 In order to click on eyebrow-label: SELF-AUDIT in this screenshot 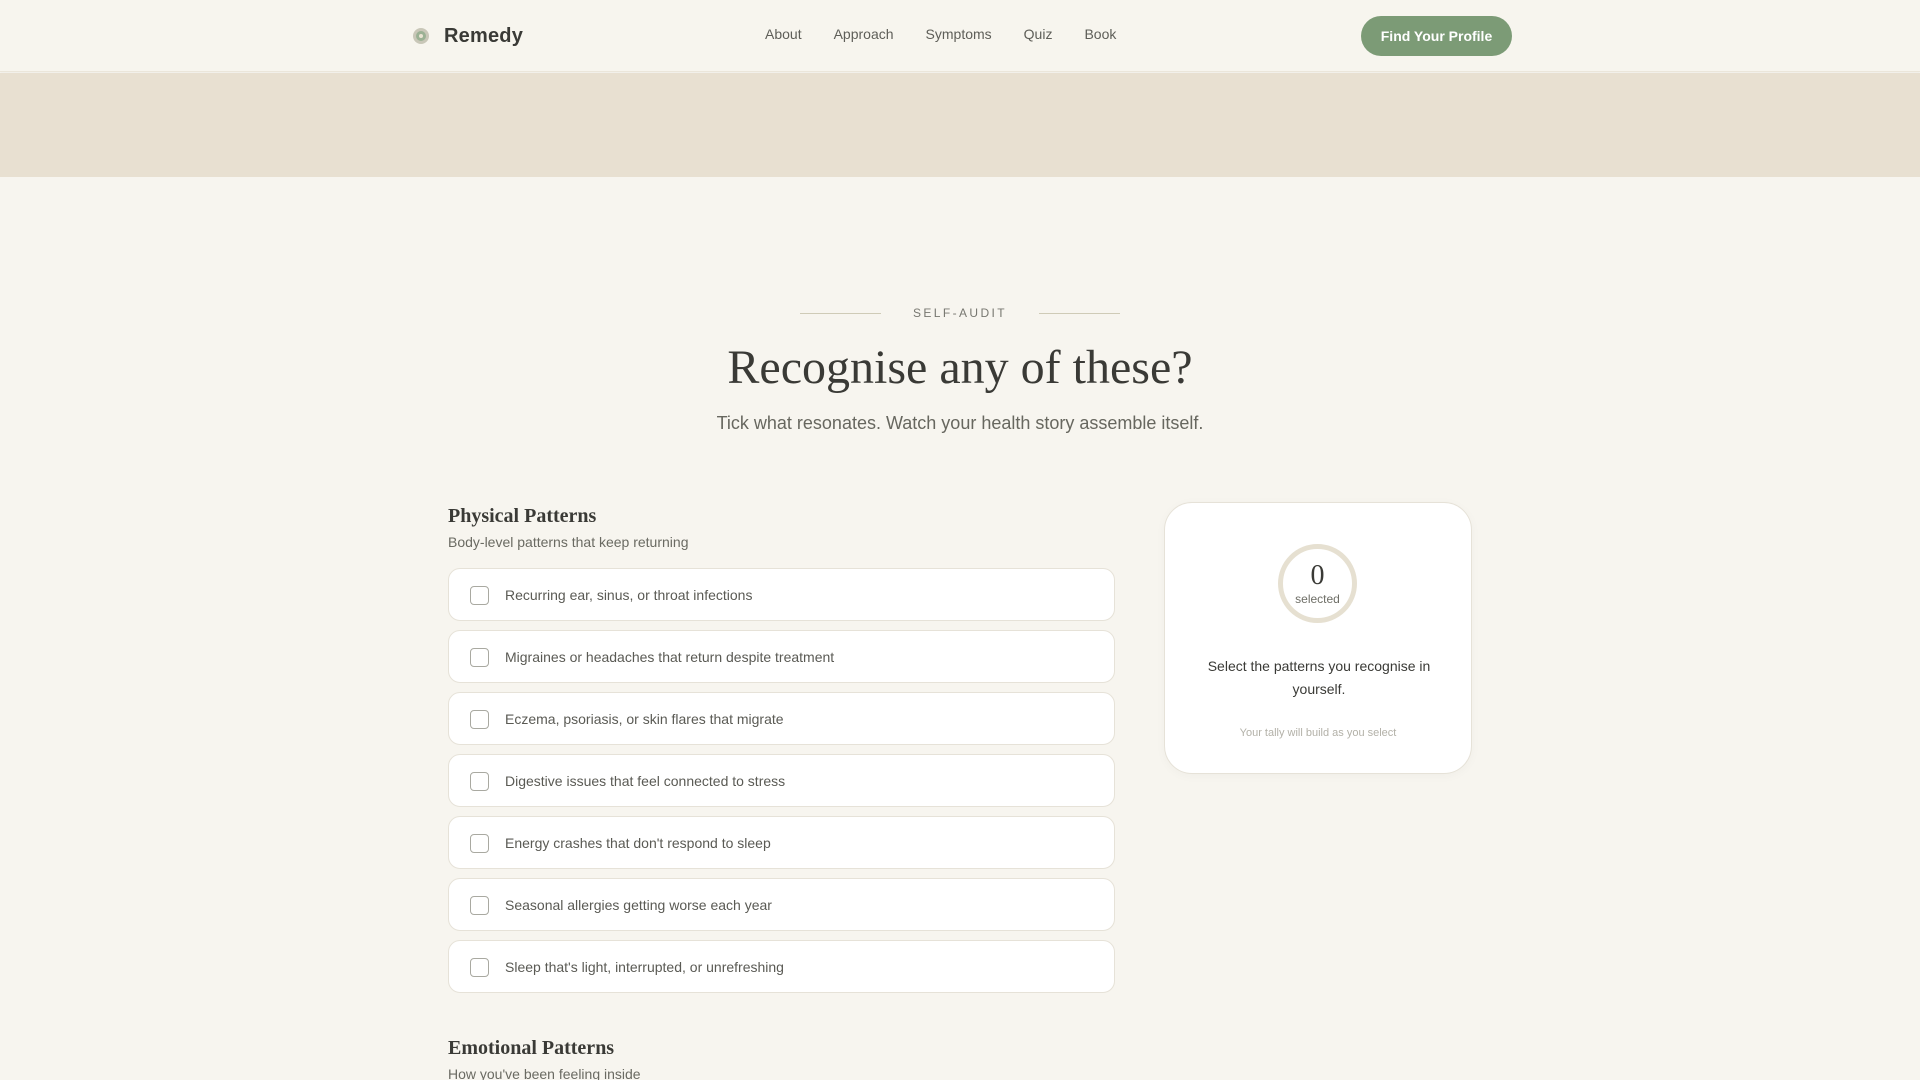, I will do `click(959, 313)`.